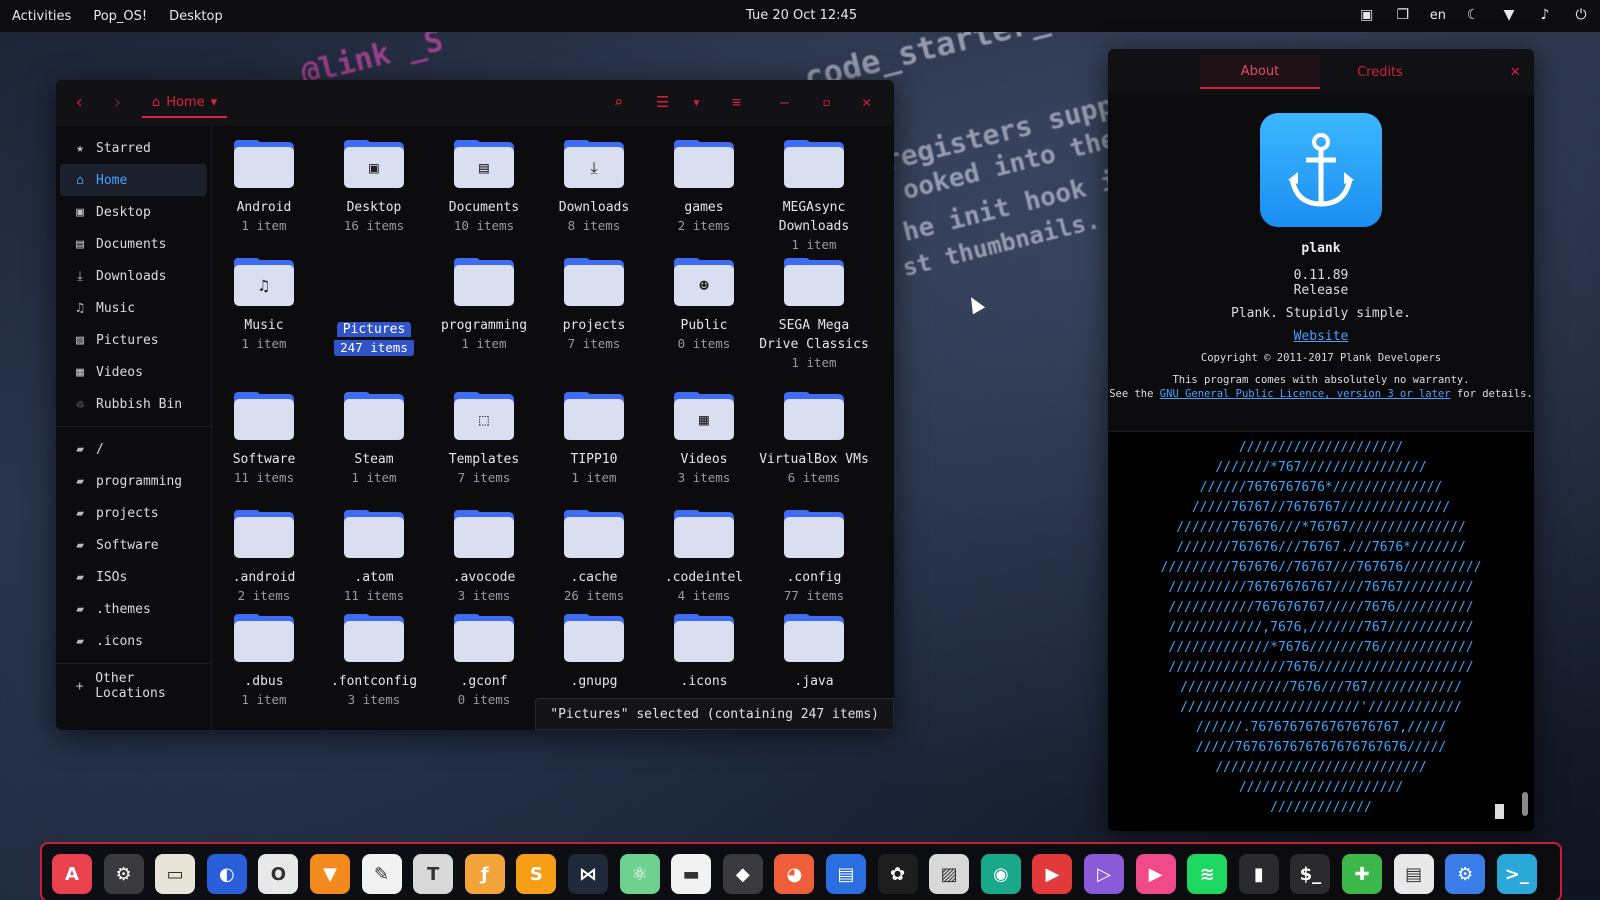  I want to click on kdenlive-icon: ▶, so click(1155, 874).